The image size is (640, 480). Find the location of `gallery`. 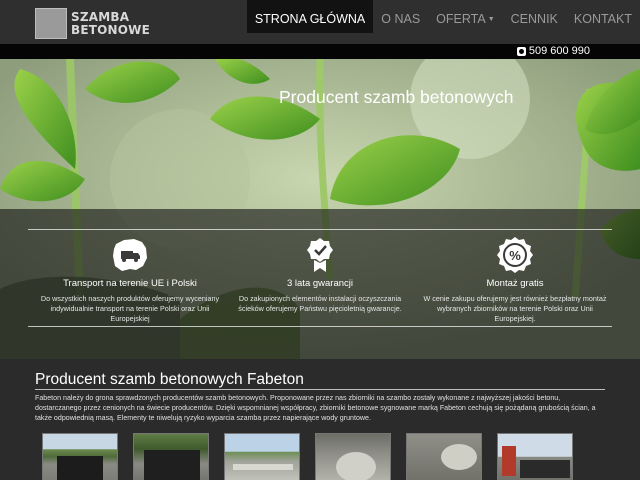

gallery is located at coordinates (315, 456).